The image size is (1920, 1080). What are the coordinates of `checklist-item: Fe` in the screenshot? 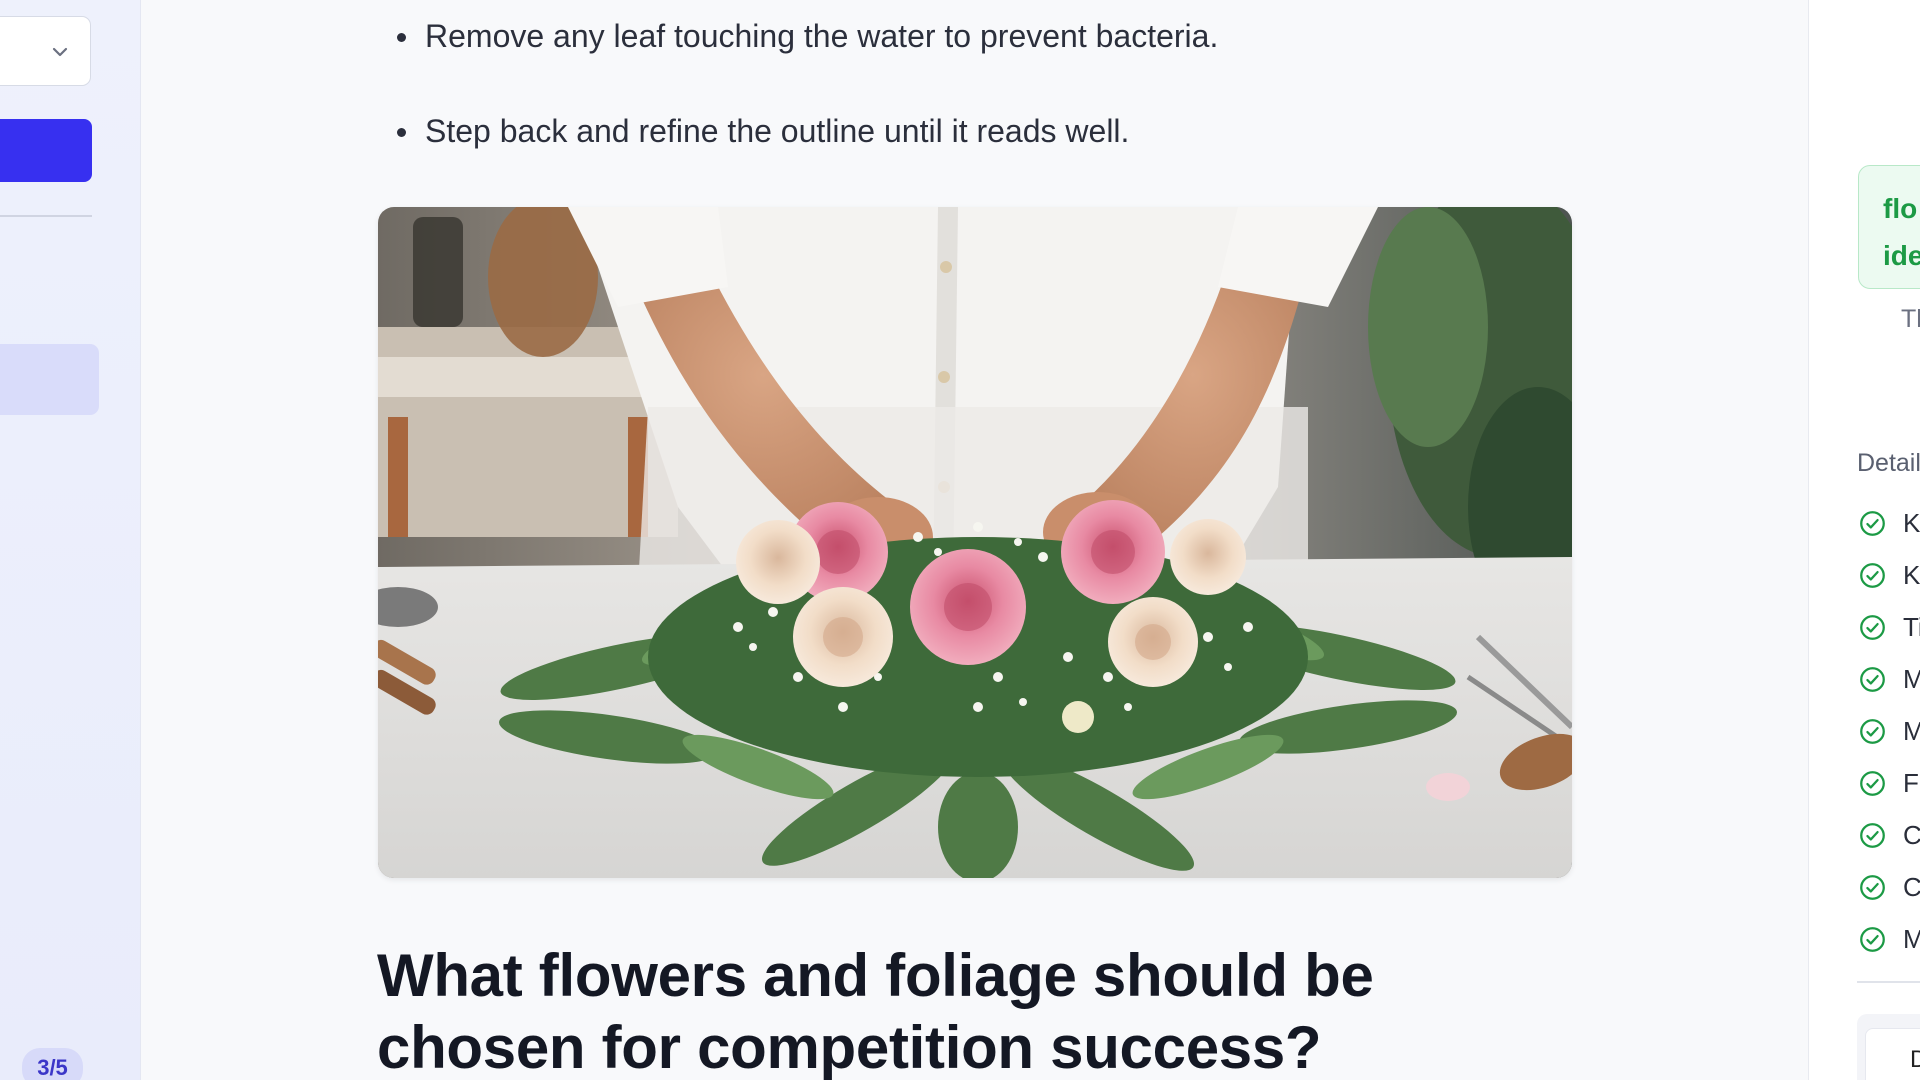 It's located at (1889, 783).